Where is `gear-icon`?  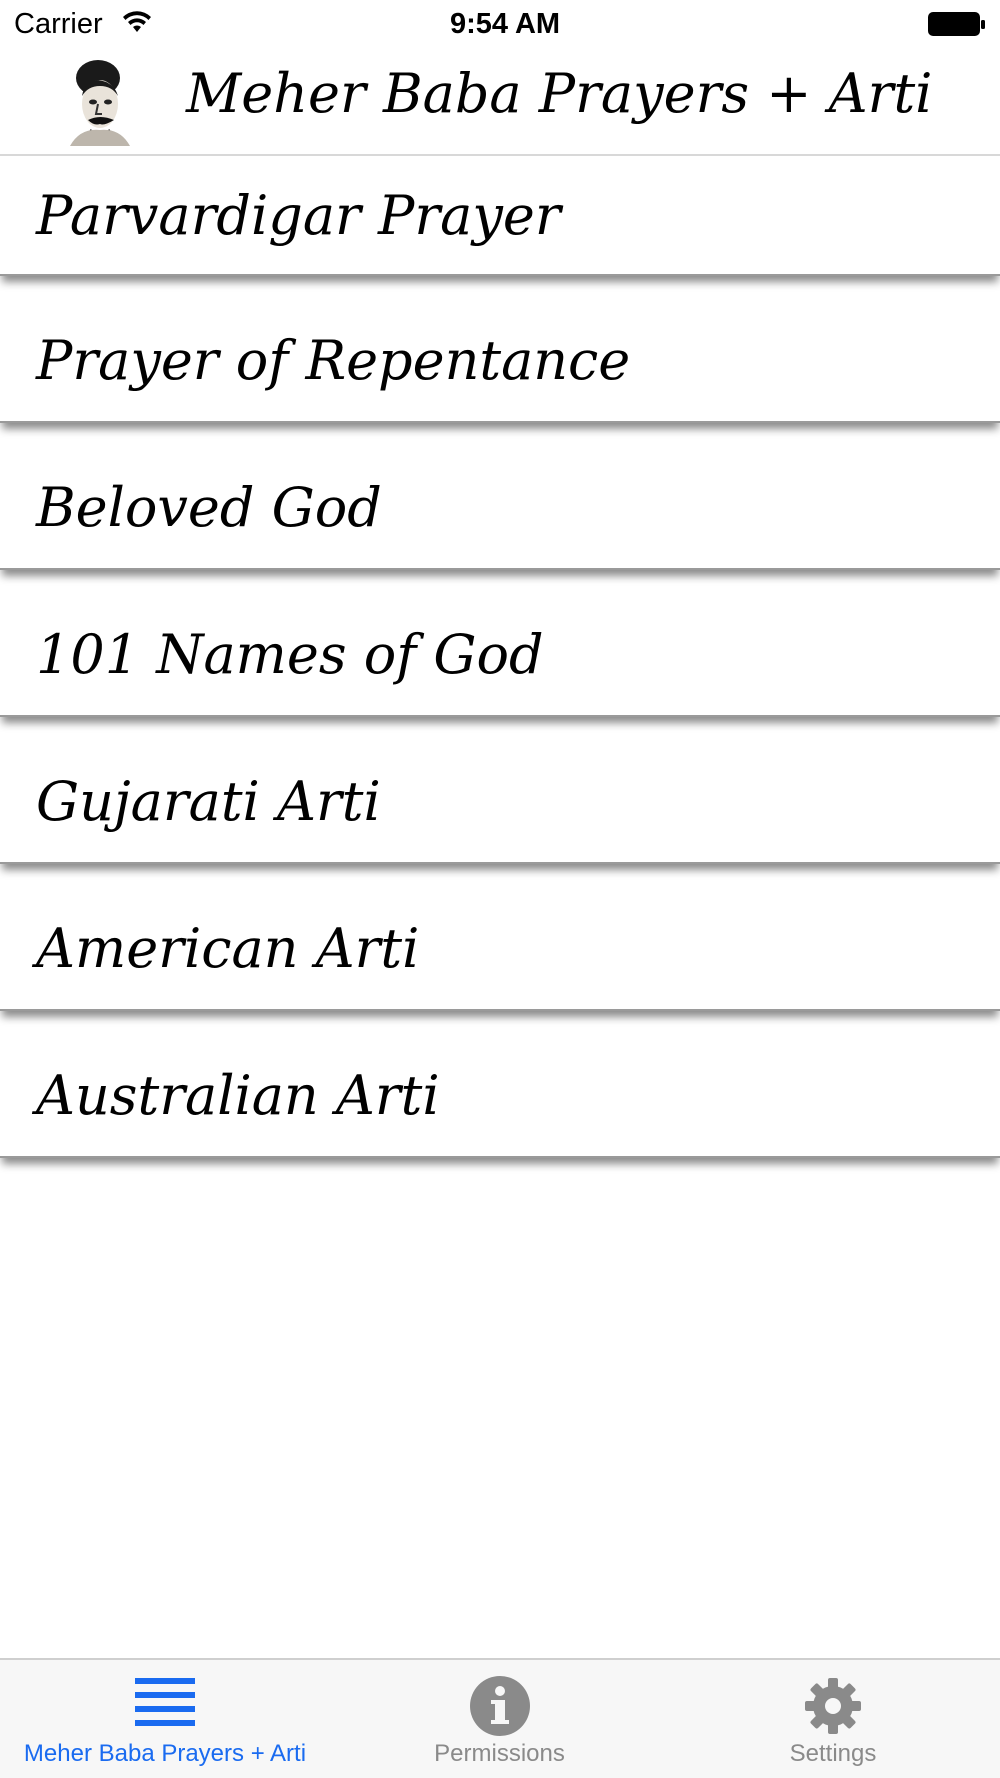 gear-icon is located at coordinates (833, 1706).